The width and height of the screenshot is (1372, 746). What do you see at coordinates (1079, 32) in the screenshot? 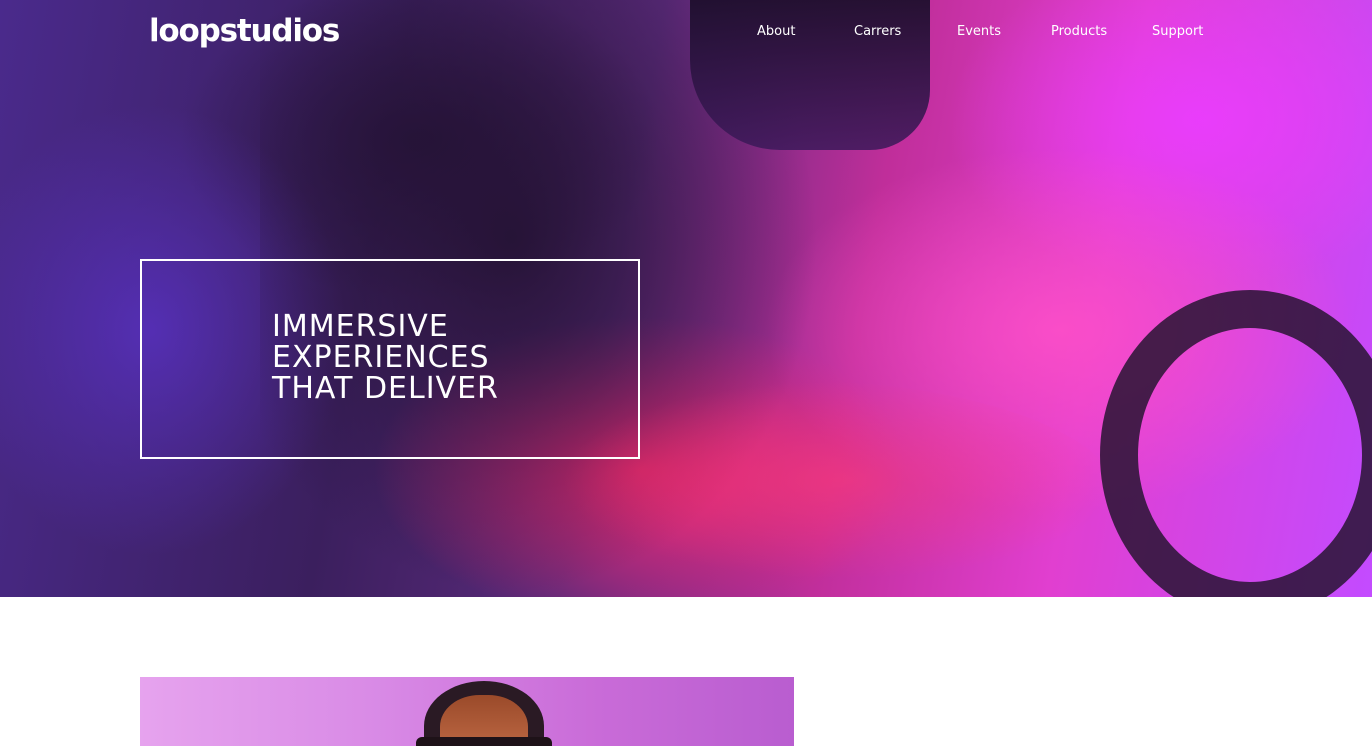
I see `nav-link-products: Products` at bounding box center [1079, 32].